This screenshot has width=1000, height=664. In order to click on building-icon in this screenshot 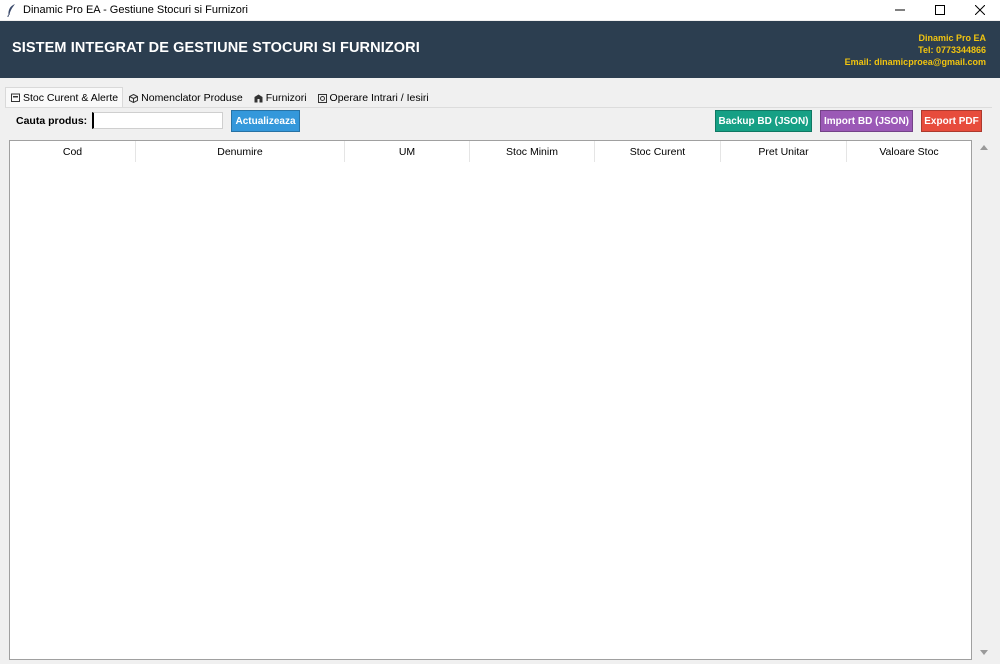, I will do `click(258, 98)`.